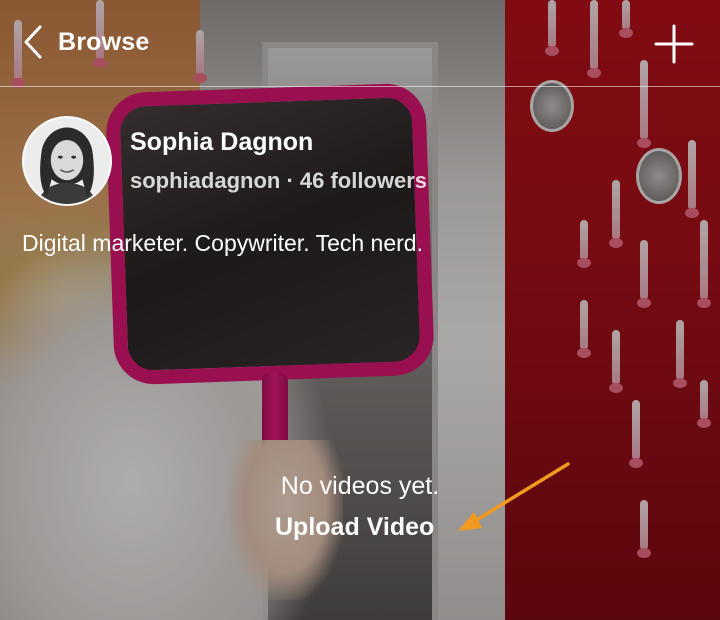 Image resolution: width=720 pixels, height=620 pixels. What do you see at coordinates (33, 42) in the screenshot?
I see `chevron-left-icon` at bounding box center [33, 42].